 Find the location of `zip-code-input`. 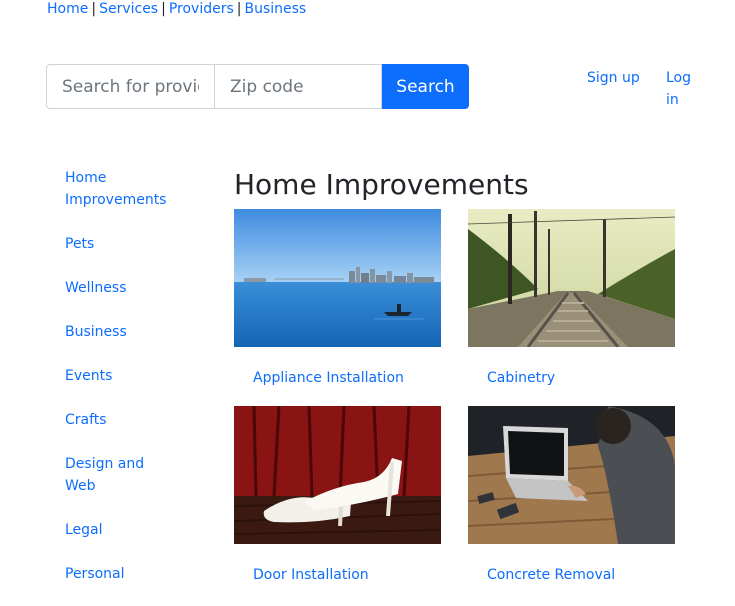

zip-code-input is located at coordinates (298, 86).